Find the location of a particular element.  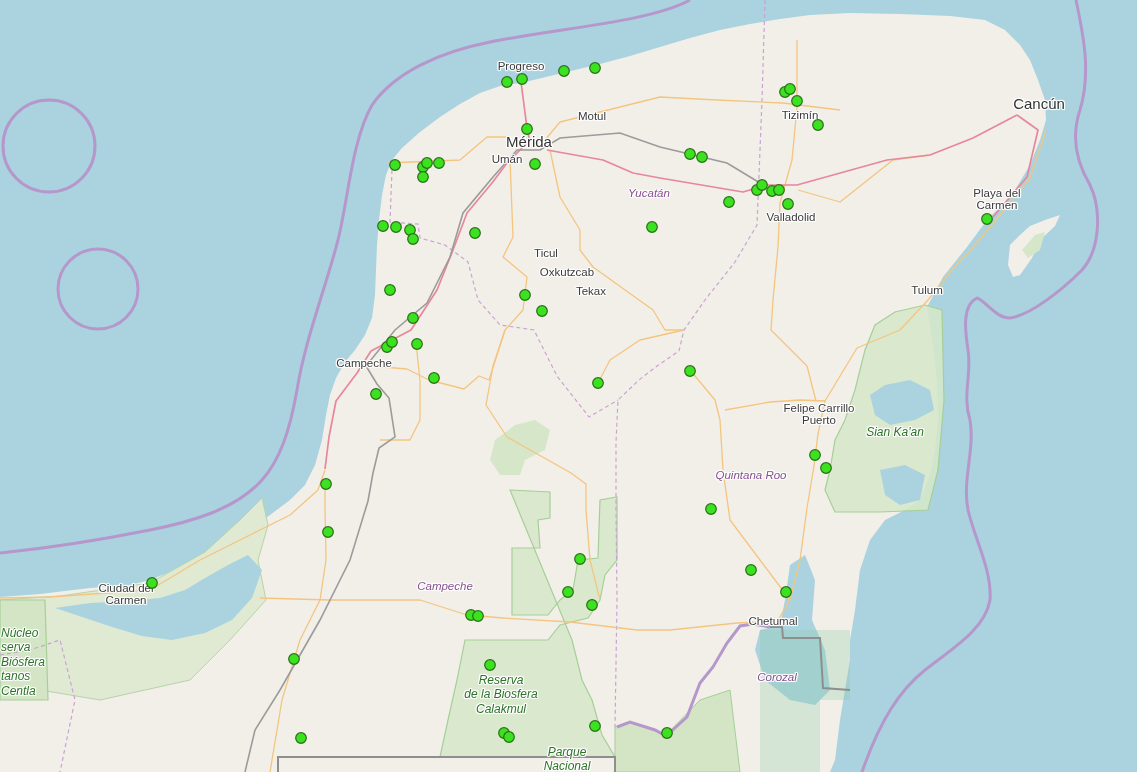

city-label: Felipe Carrillo Puerto is located at coordinates (819, 414).